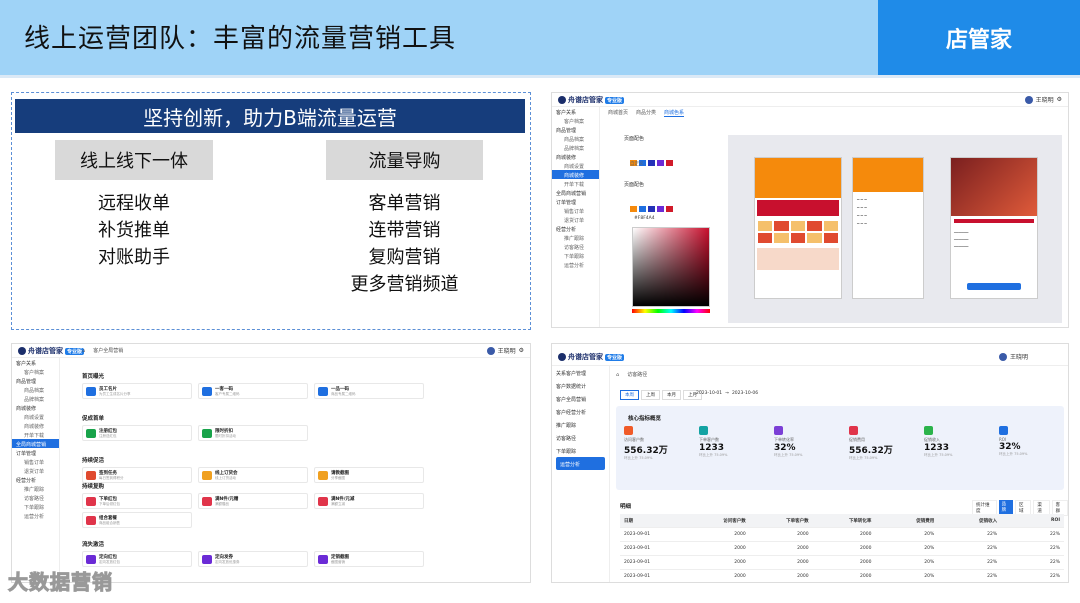 This screenshot has width=1080, height=603. I want to click on tool-card: 组合套餐 商品组合销售, so click(137, 520).